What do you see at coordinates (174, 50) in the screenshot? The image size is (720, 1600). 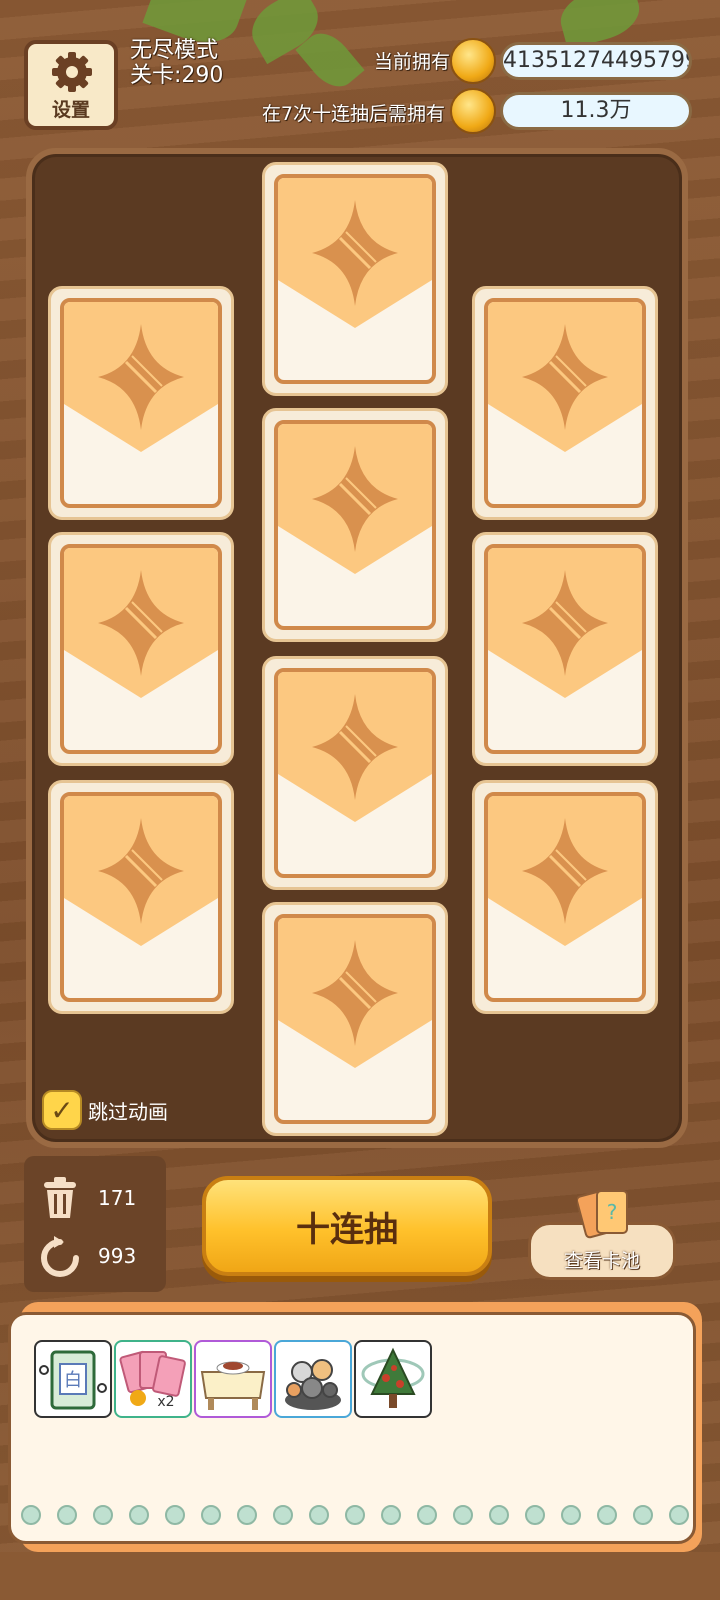 I see `mode-name: 无尽模式` at bounding box center [174, 50].